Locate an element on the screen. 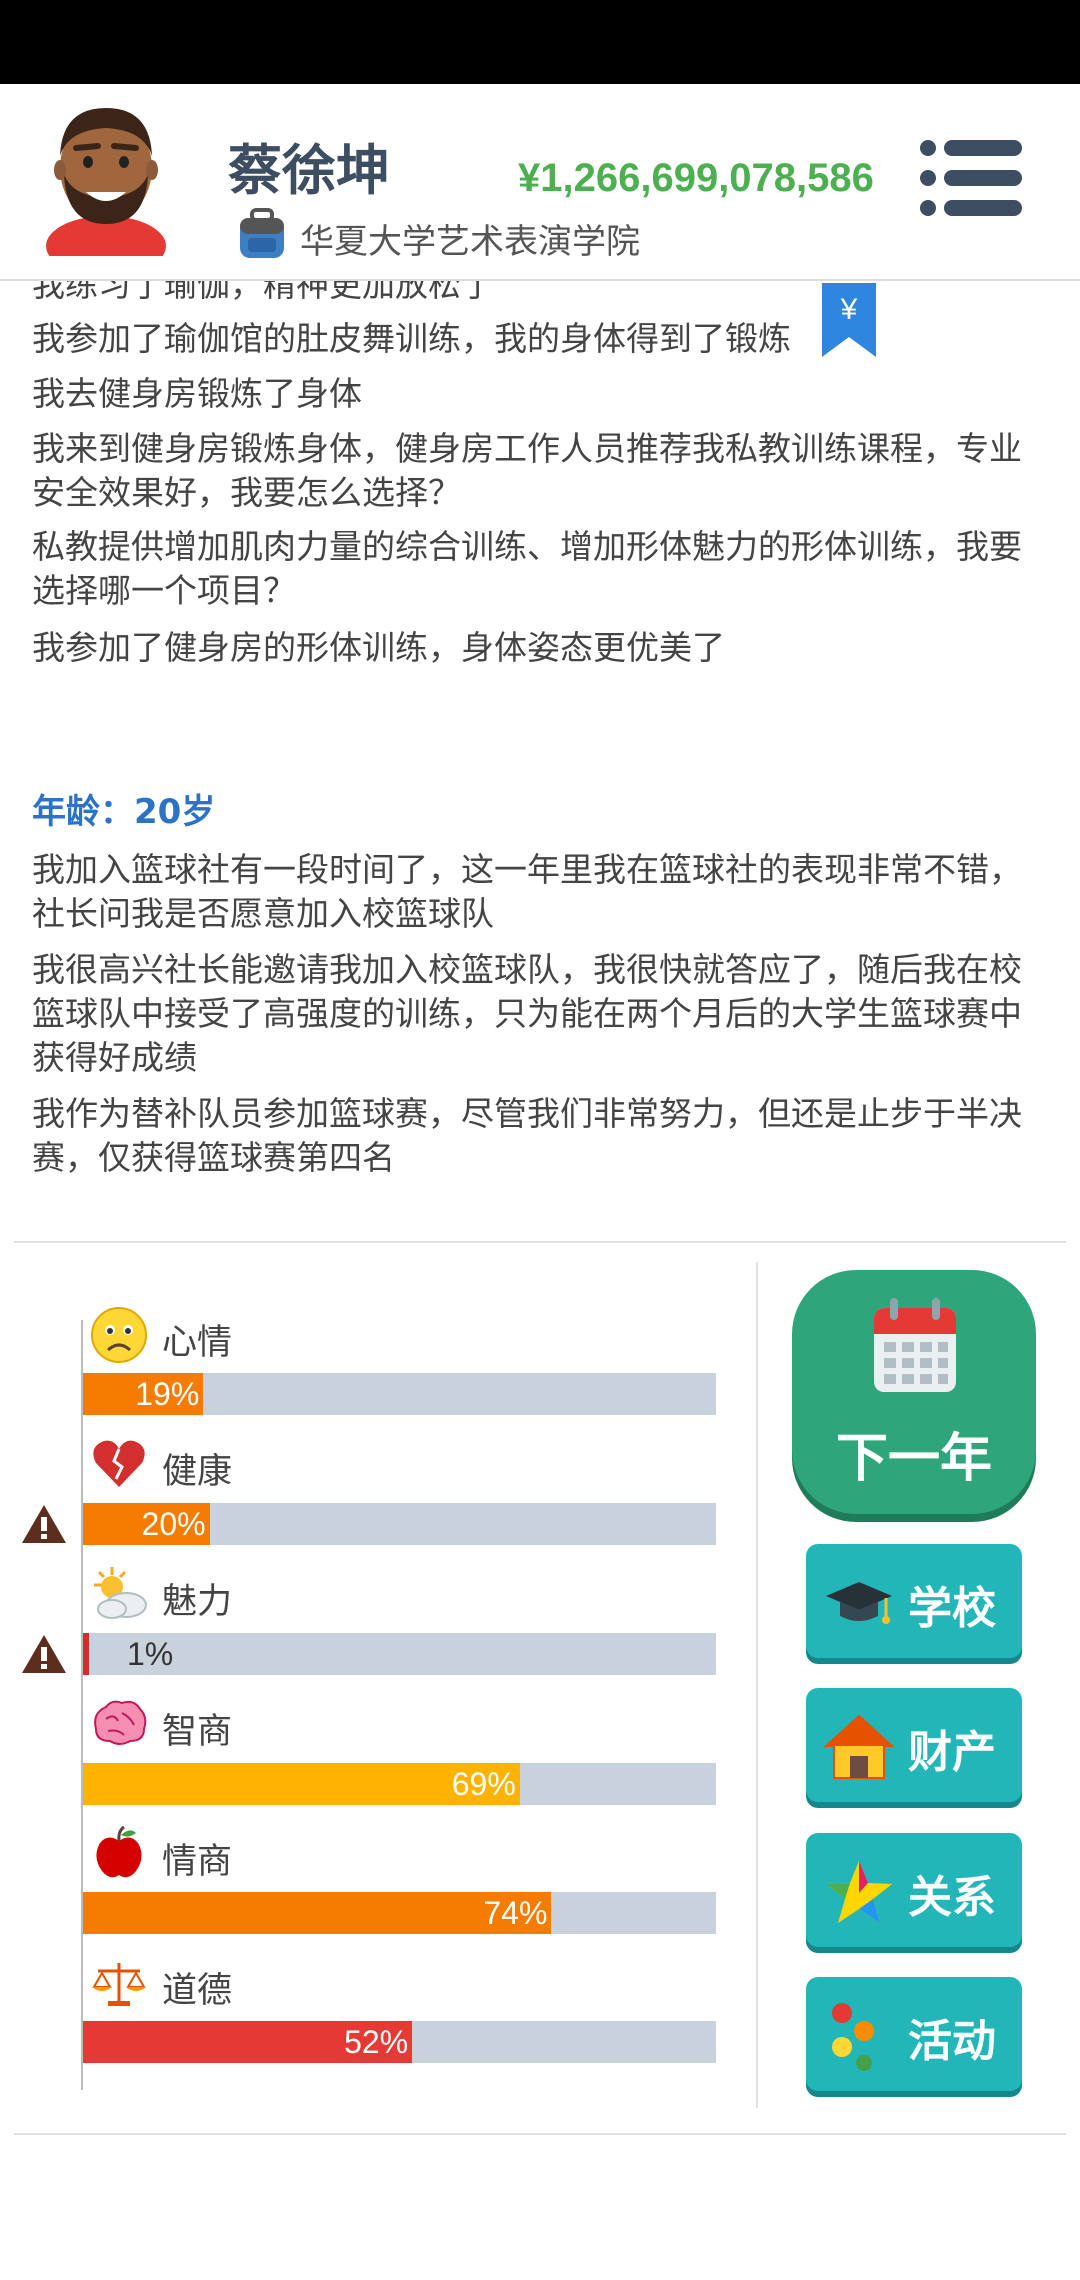 This screenshot has height=2280, width=1080. star-icon is located at coordinates (859, 1892).